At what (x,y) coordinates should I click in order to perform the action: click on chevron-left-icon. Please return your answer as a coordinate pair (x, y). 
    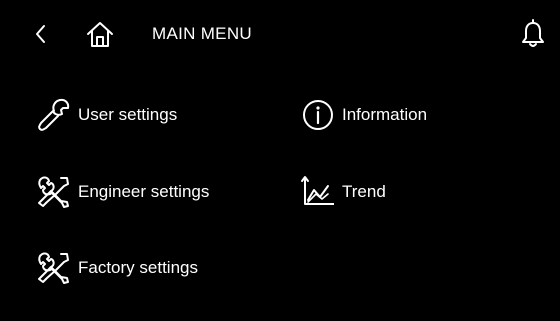
    Looking at the image, I should click on (40, 34).